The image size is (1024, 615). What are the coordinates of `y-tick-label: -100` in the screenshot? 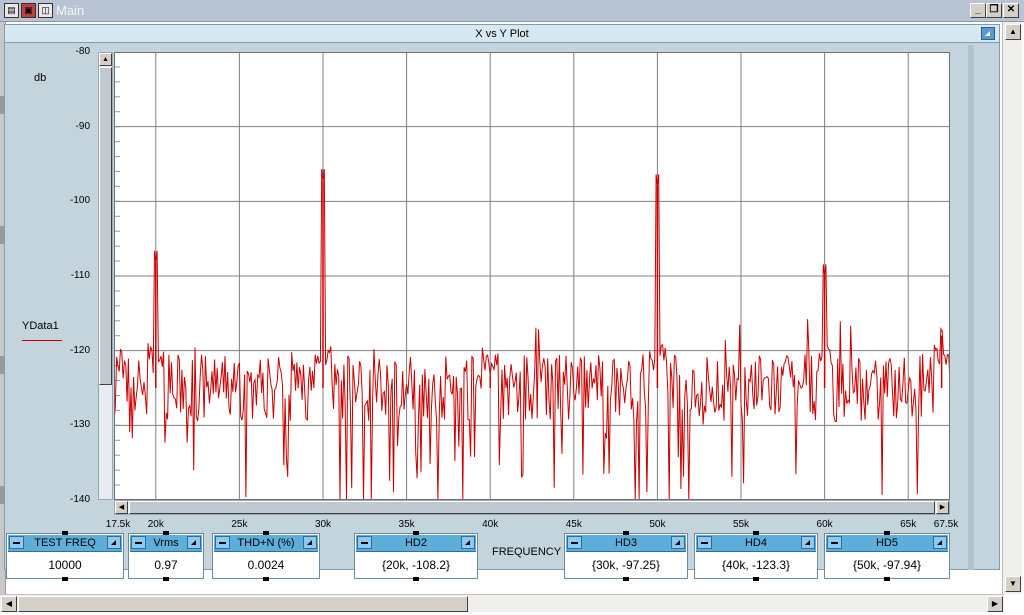 It's located at (79, 201).